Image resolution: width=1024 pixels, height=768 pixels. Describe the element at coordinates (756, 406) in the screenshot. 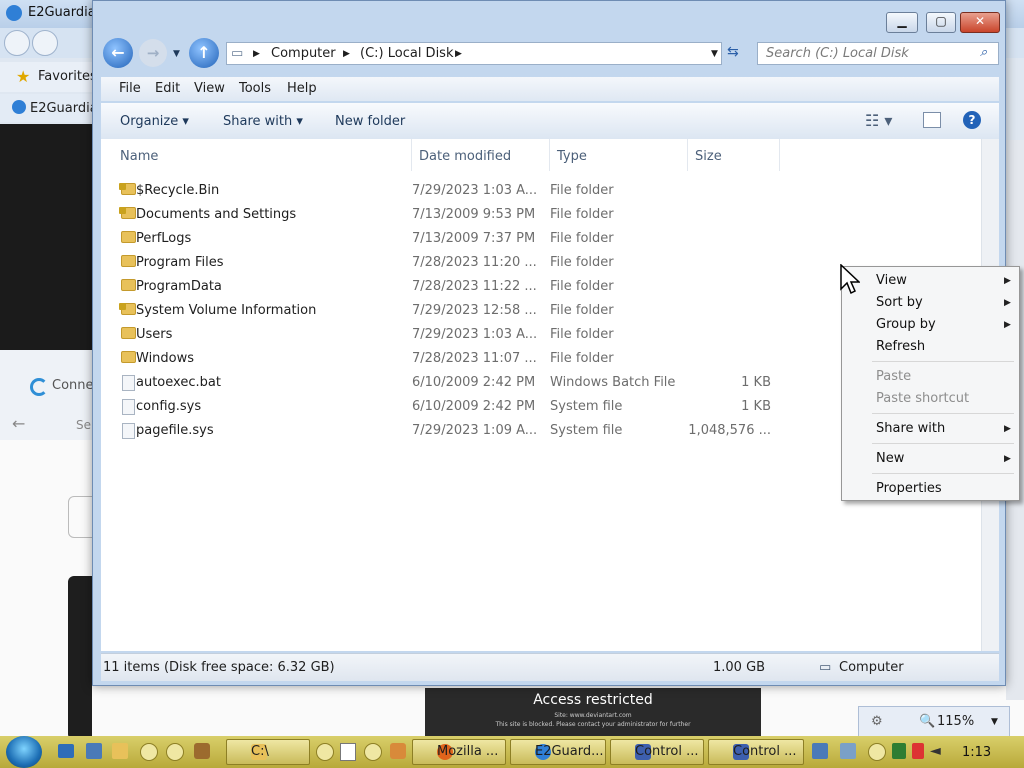

I see `cell-size: 1 KB` at that location.